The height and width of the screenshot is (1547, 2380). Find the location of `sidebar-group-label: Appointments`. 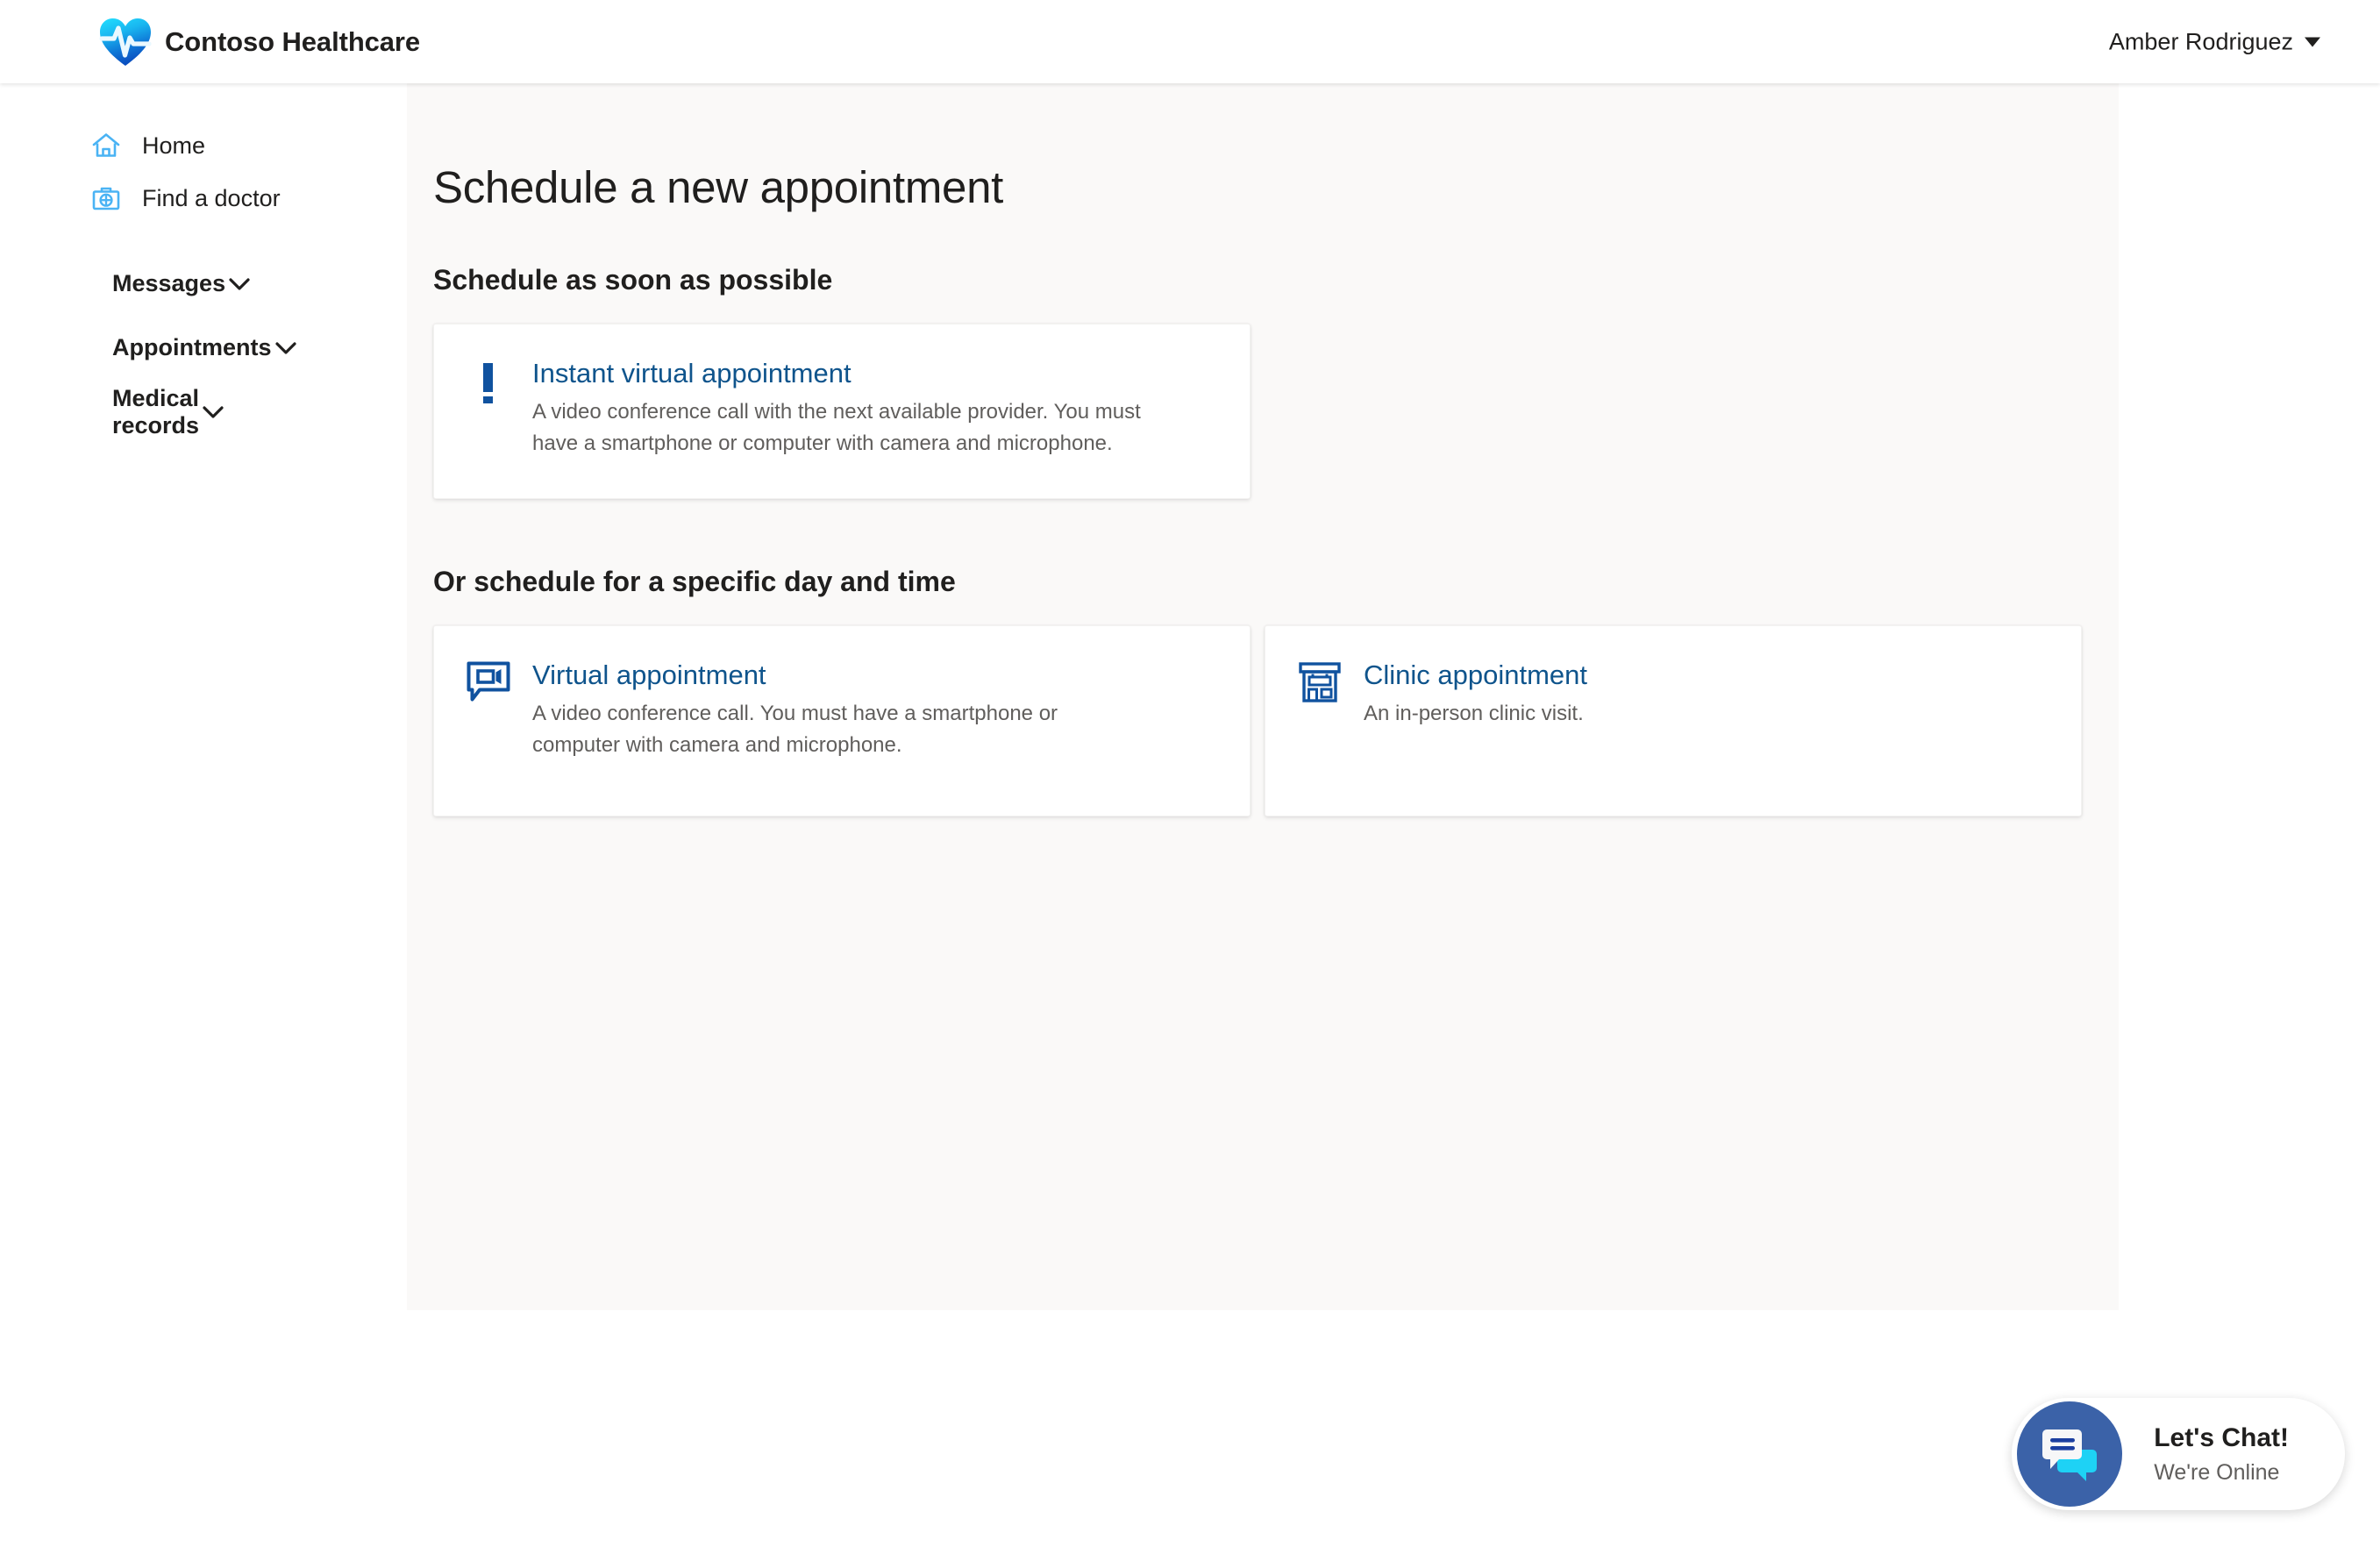

sidebar-group-label: Appointments is located at coordinates (192, 347).